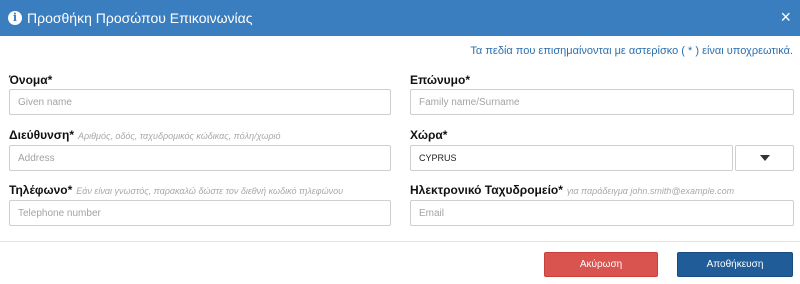 This screenshot has width=800, height=284. I want to click on save-button: Αποθήκευση, so click(735, 264).